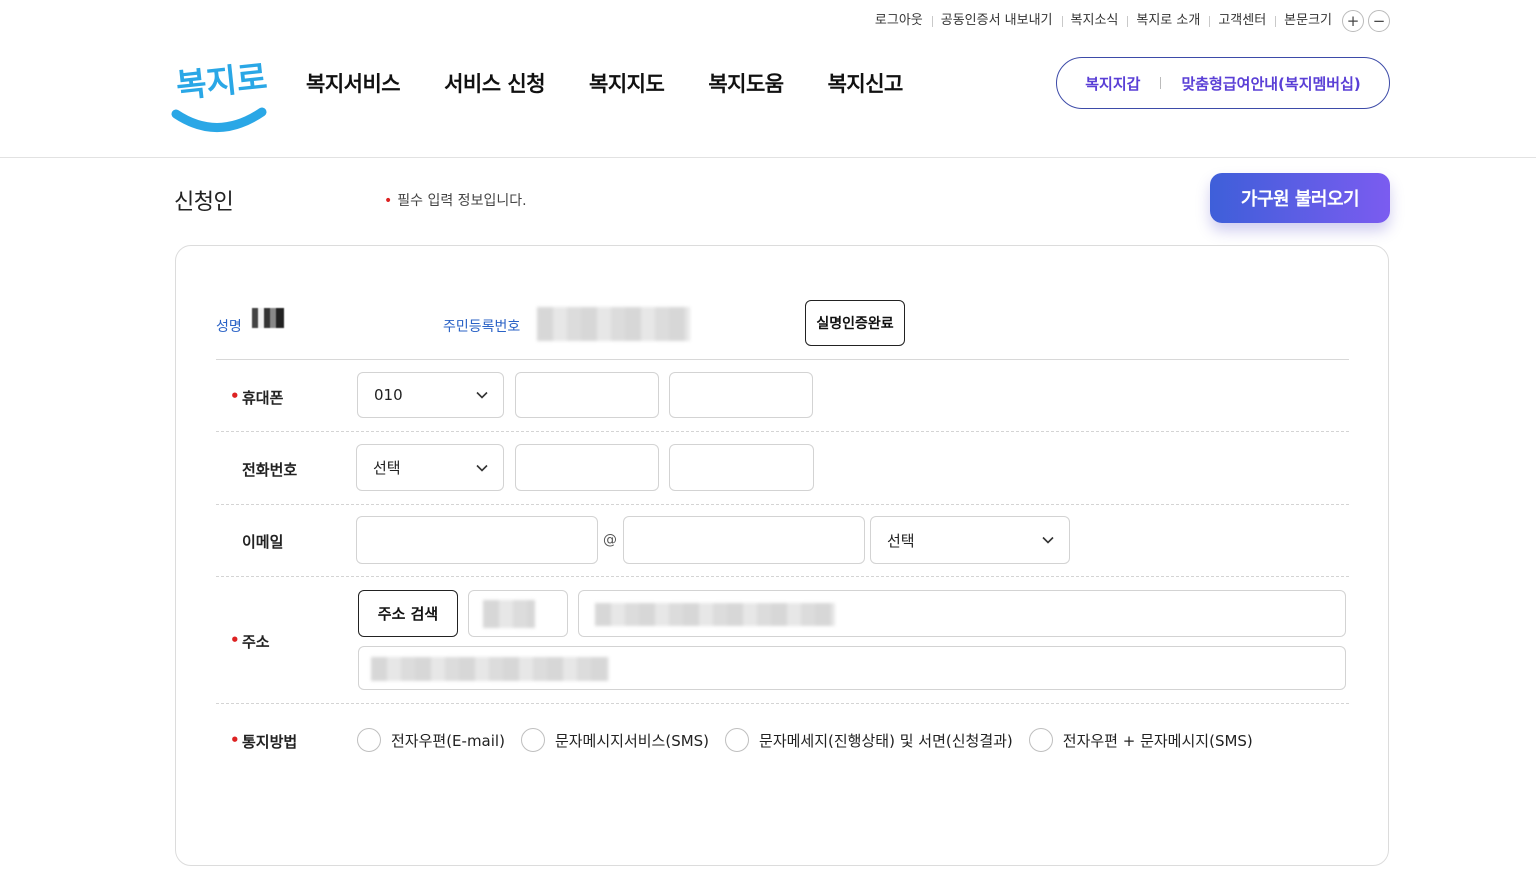 This screenshot has width=1536, height=876. Describe the element at coordinates (632, 740) in the screenshot. I see `notice-option-label: 문자메시지서비스(SMS)` at that location.